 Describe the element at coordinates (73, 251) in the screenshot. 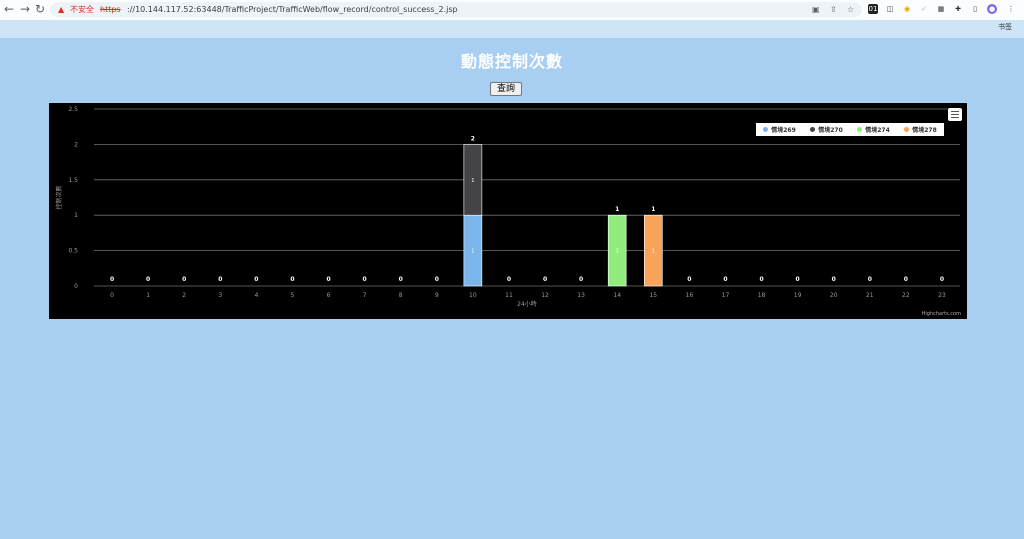

I see `y-tick-label: 0.5` at that location.